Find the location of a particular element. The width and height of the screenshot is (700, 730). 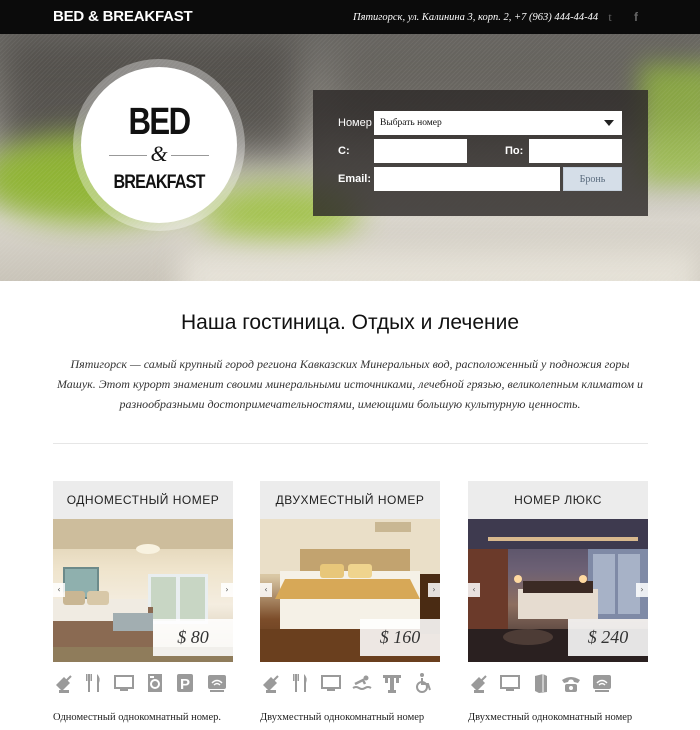

to-label: По: is located at coordinates (514, 151).